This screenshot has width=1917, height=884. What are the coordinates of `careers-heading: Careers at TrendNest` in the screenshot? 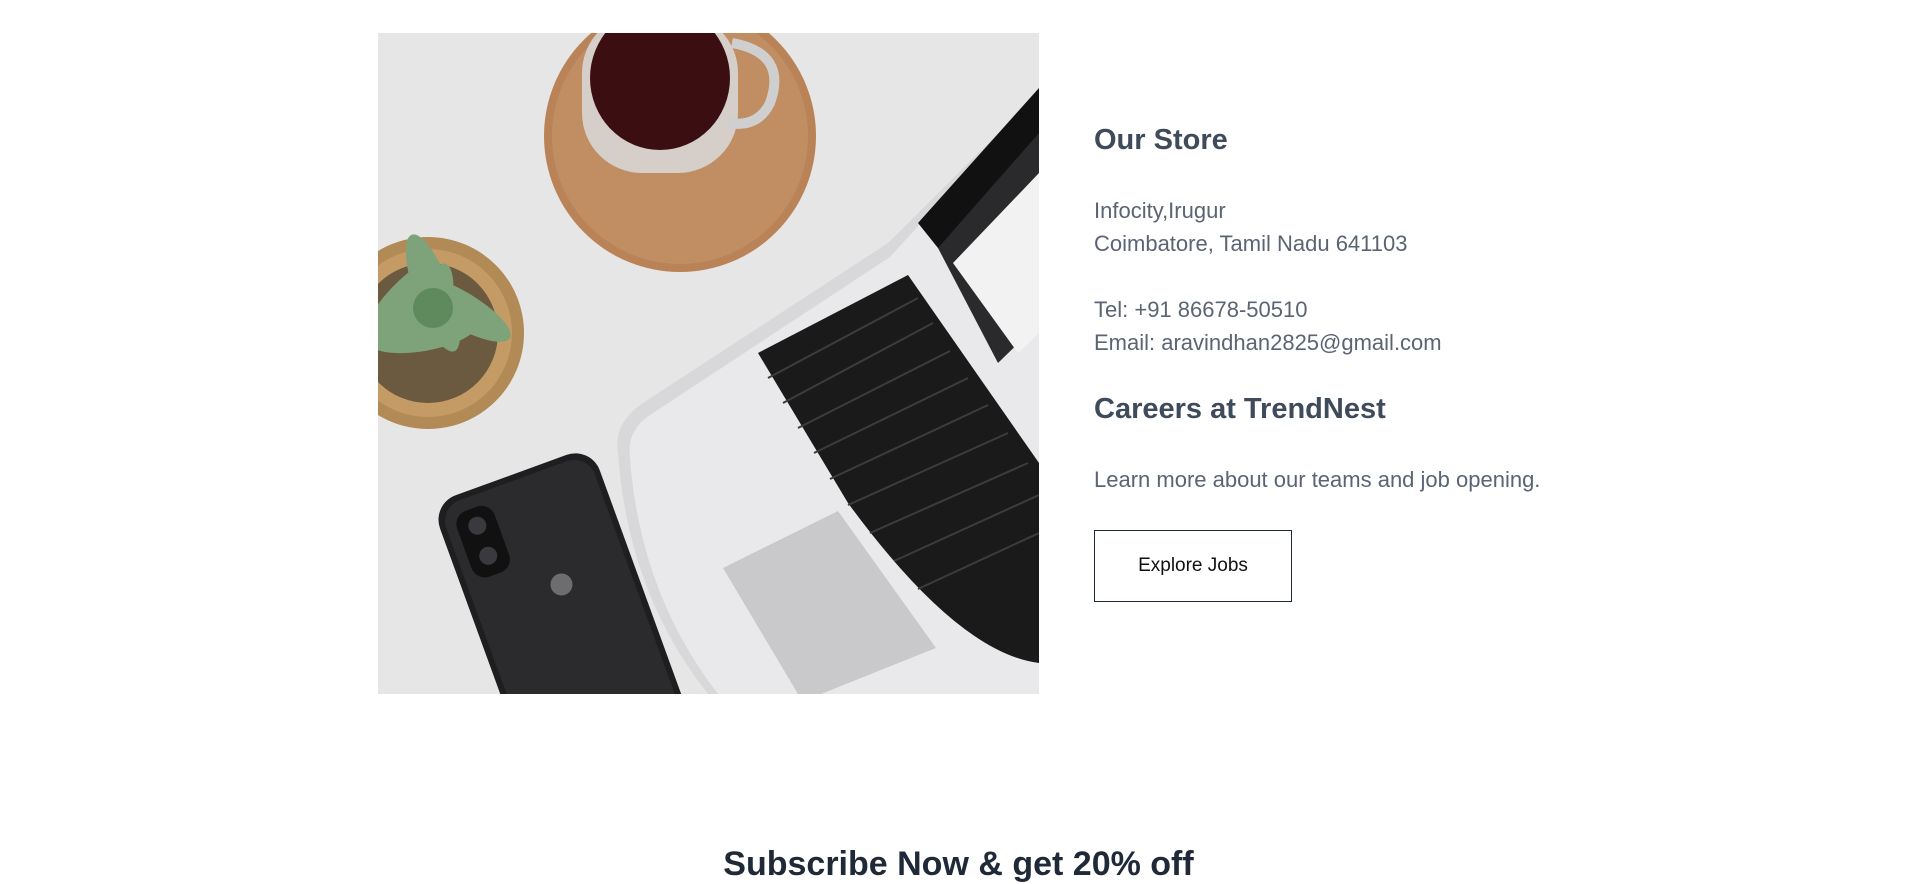 It's located at (1240, 409).